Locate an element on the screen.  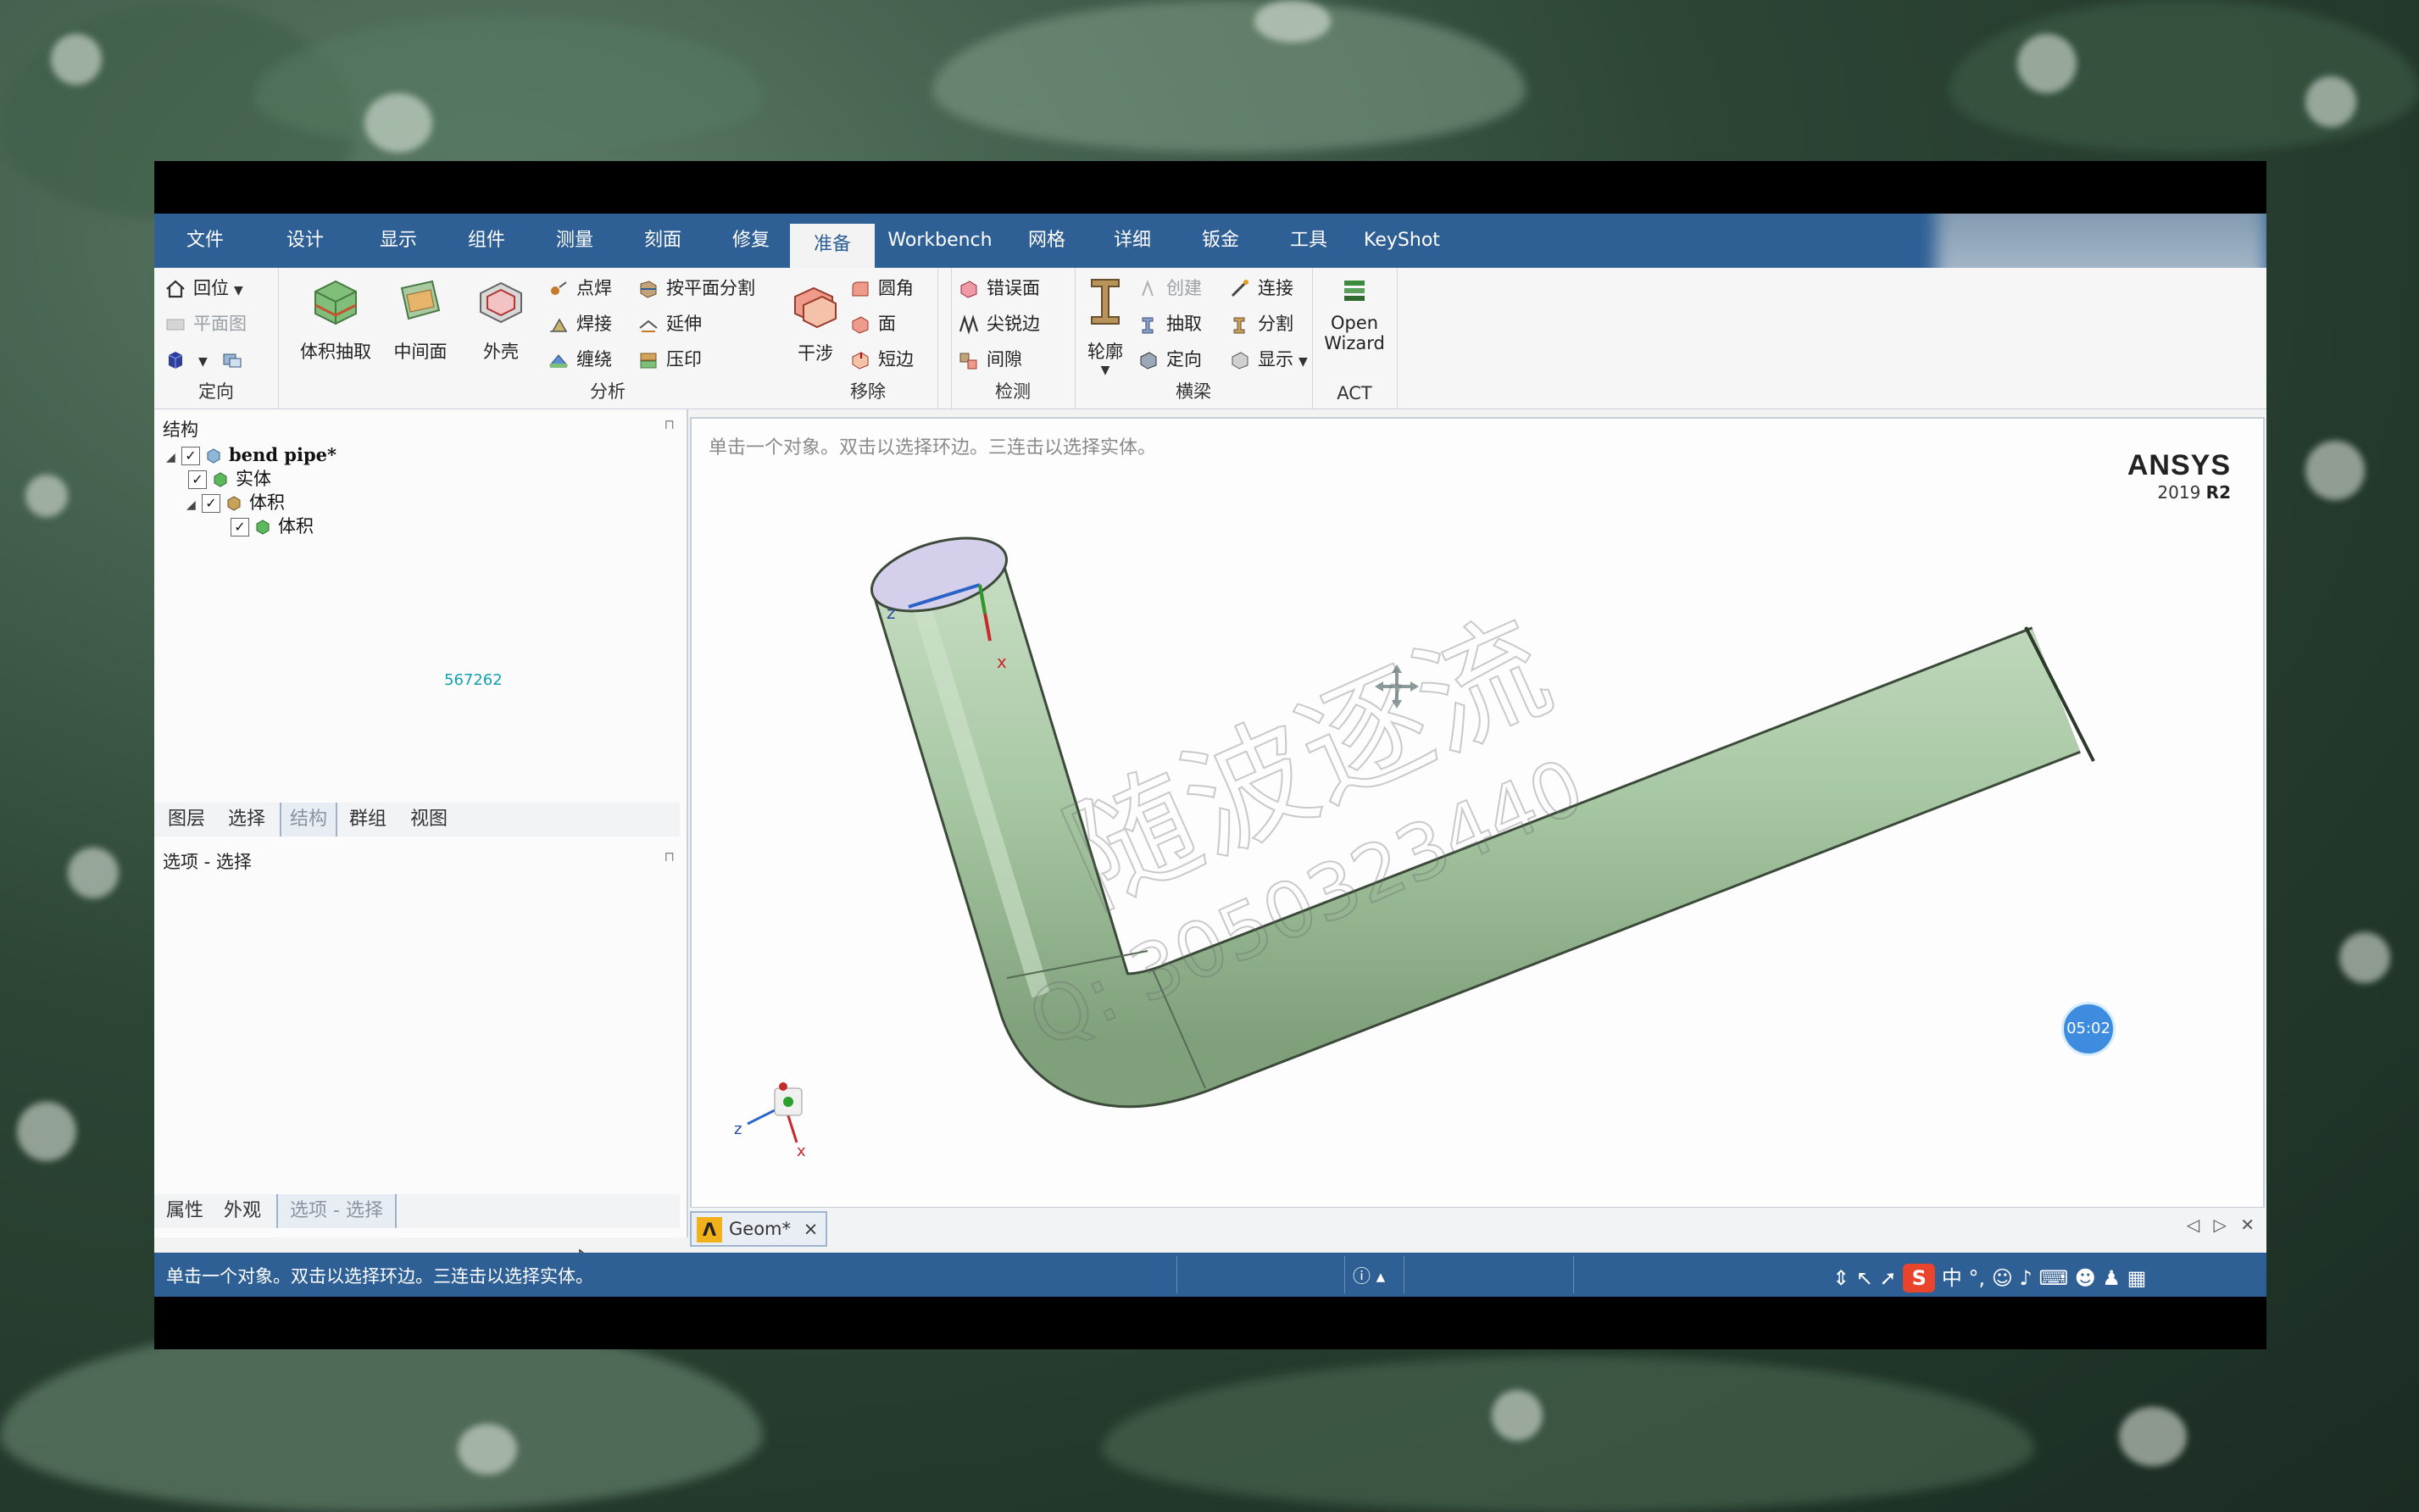
interference-button: 干涉 is located at coordinates (815, 323).